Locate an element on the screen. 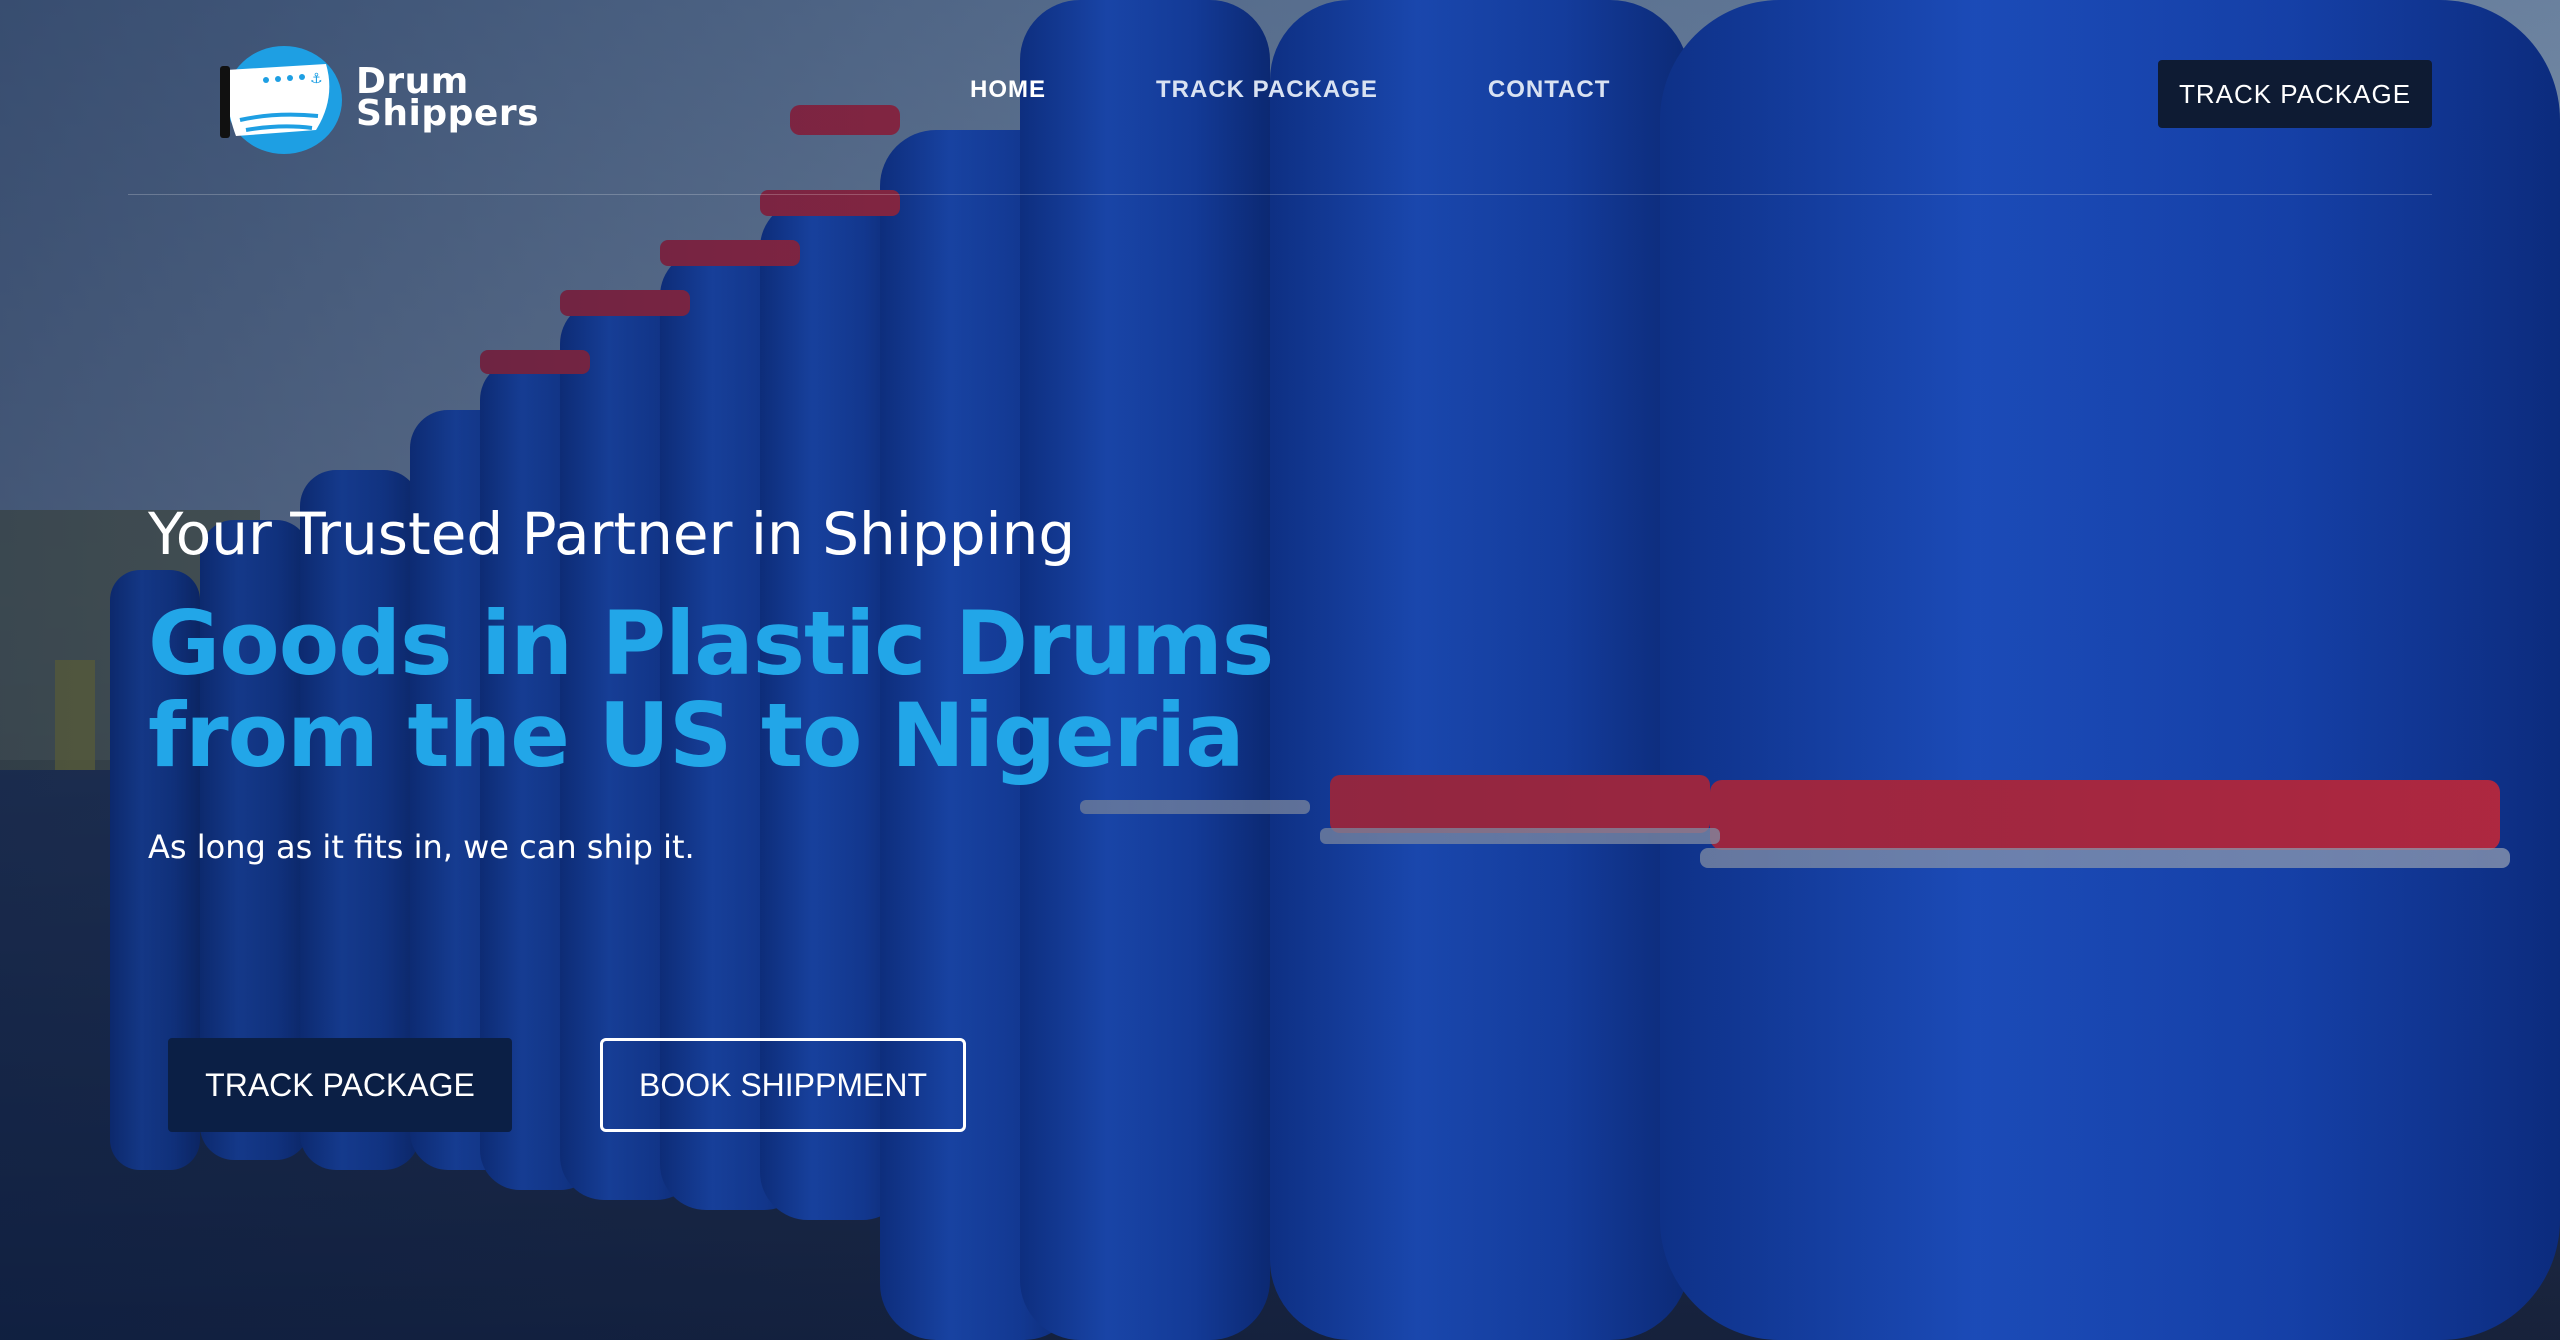 This screenshot has height=1340, width=2560. nav-link-track-package: TRACK PACKAGE is located at coordinates (1267, 90).